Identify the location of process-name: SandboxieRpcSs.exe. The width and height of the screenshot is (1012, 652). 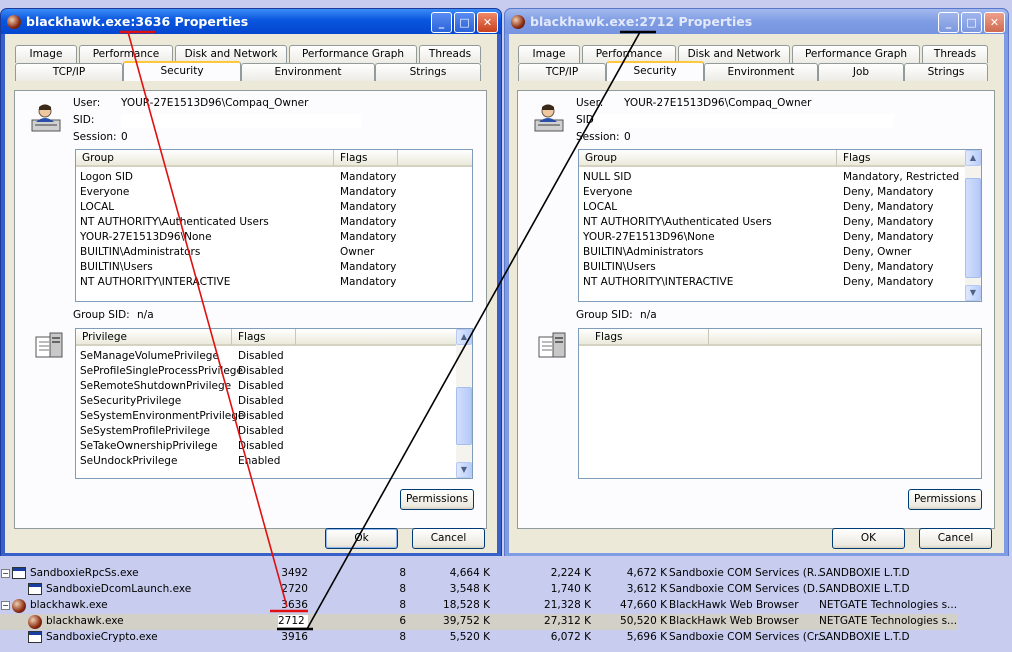
(84, 573).